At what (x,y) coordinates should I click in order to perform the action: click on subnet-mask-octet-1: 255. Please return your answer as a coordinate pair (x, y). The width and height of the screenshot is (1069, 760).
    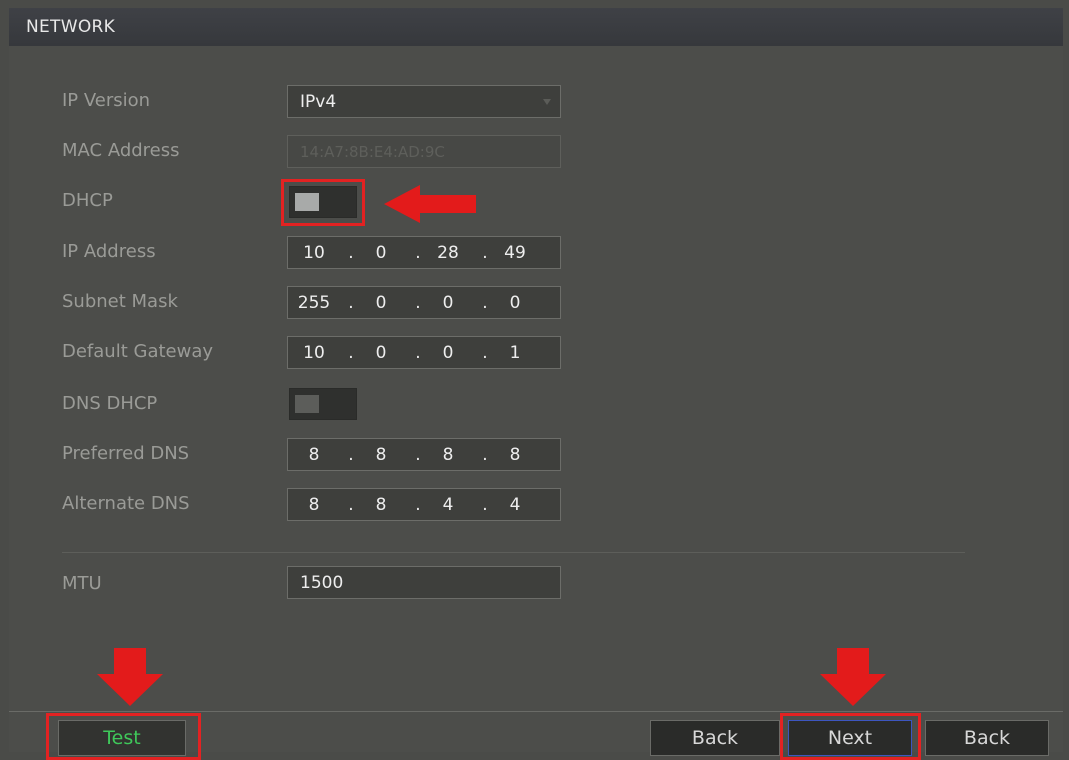
    Looking at the image, I should click on (314, 303).